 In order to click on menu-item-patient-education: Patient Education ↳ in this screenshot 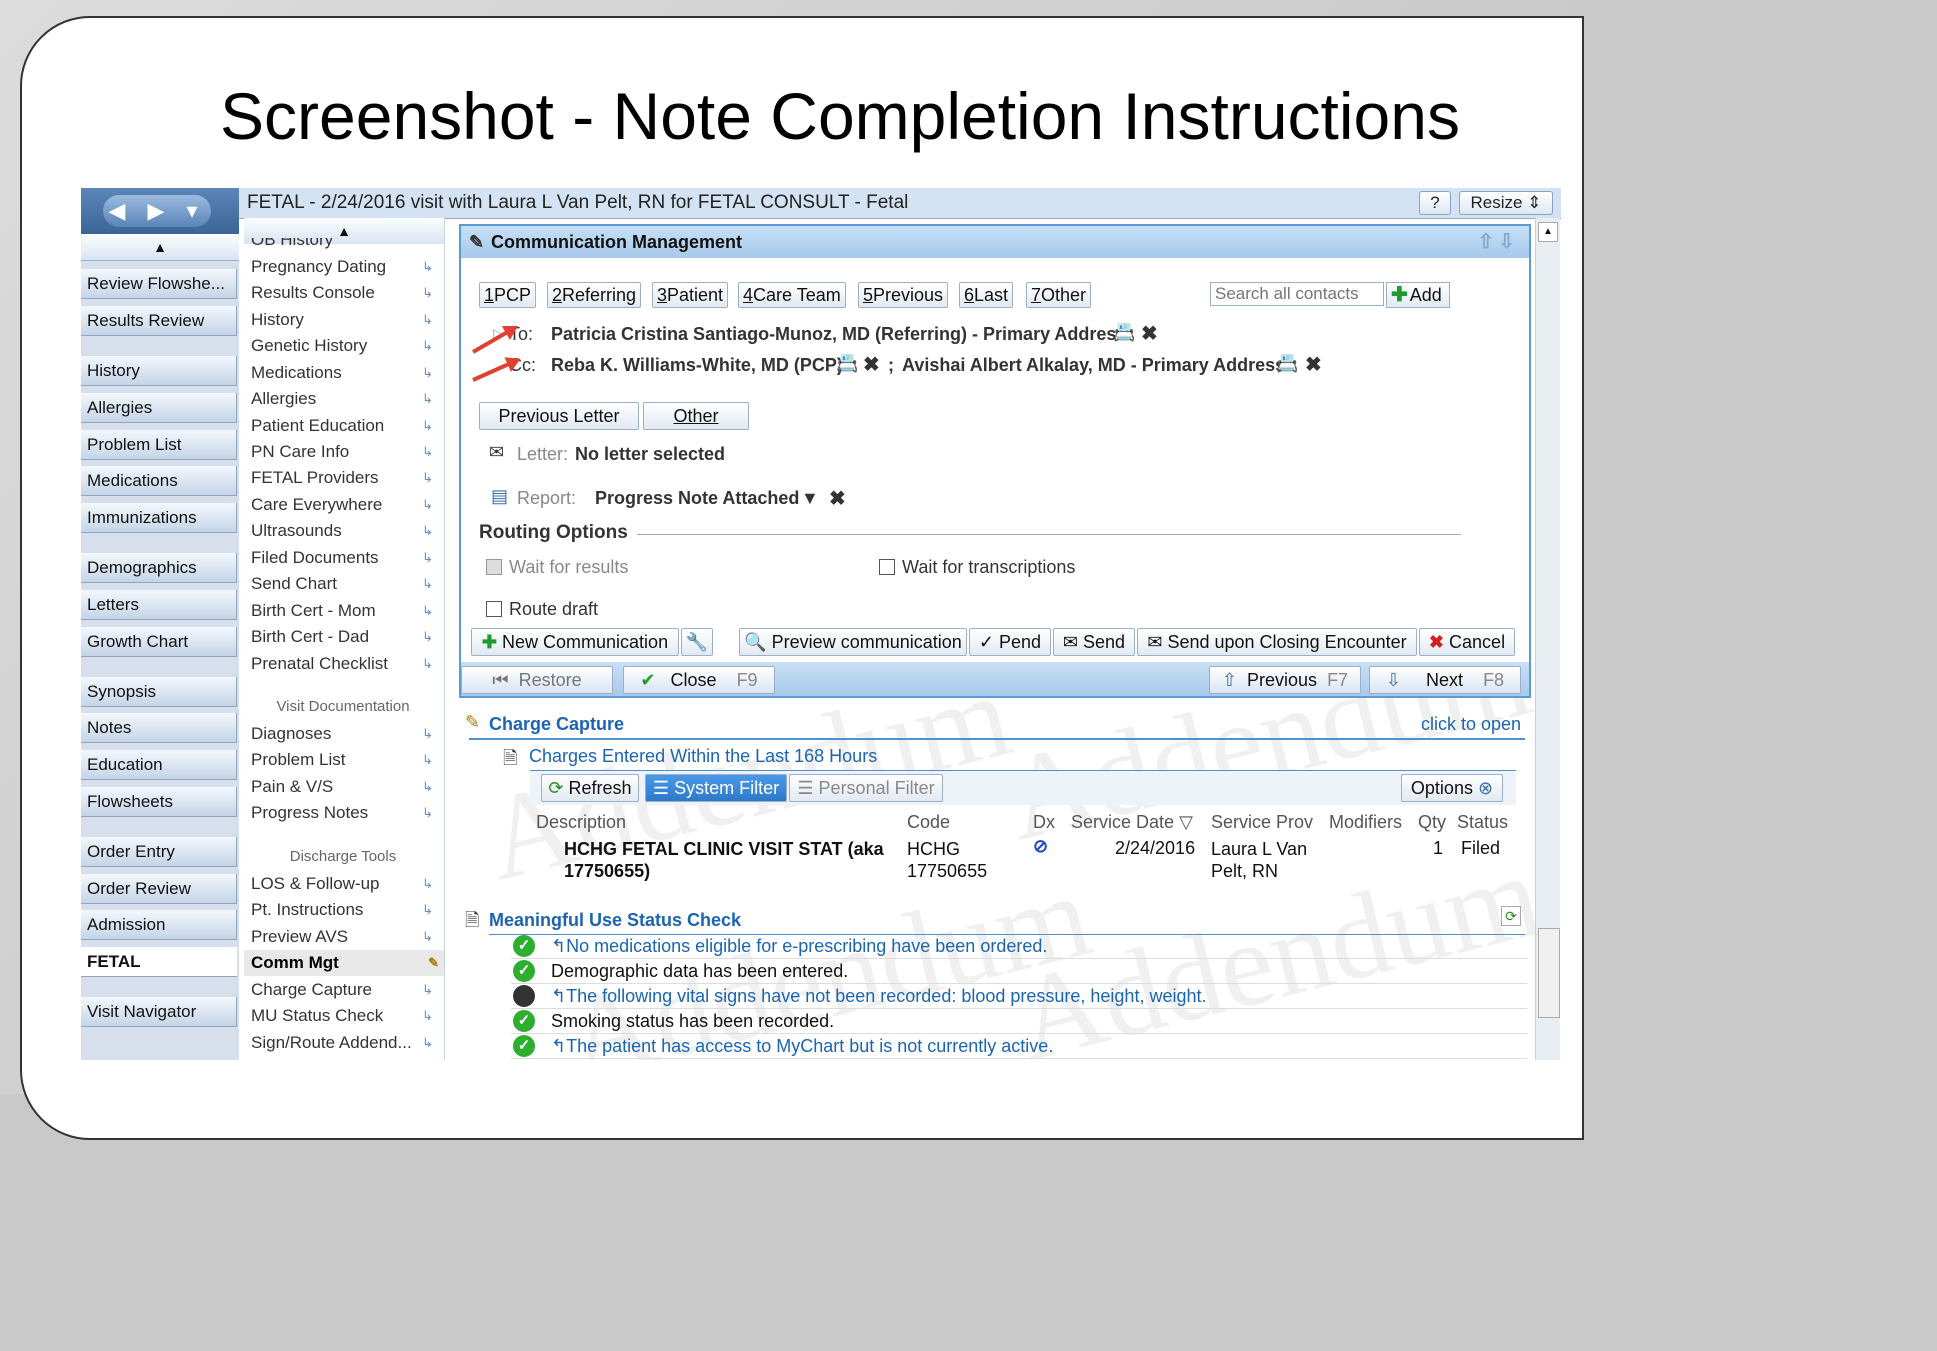, I will do `click(346, 426)`.